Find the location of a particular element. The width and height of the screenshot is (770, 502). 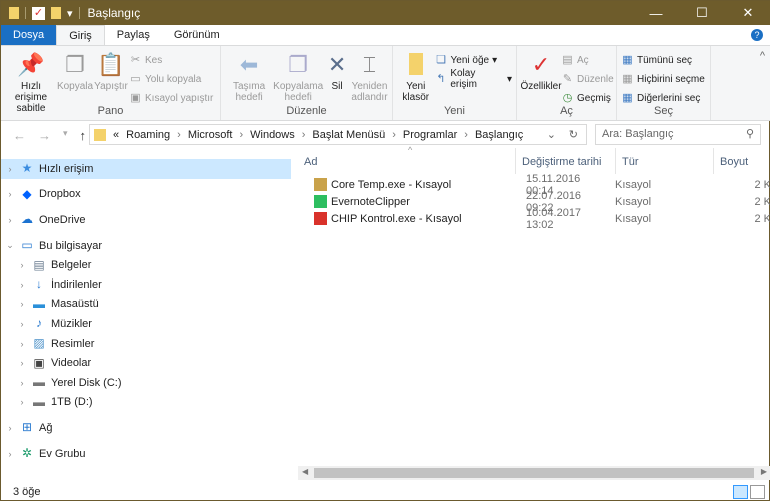

column-name: Ad is located at coordinates (407, 161).